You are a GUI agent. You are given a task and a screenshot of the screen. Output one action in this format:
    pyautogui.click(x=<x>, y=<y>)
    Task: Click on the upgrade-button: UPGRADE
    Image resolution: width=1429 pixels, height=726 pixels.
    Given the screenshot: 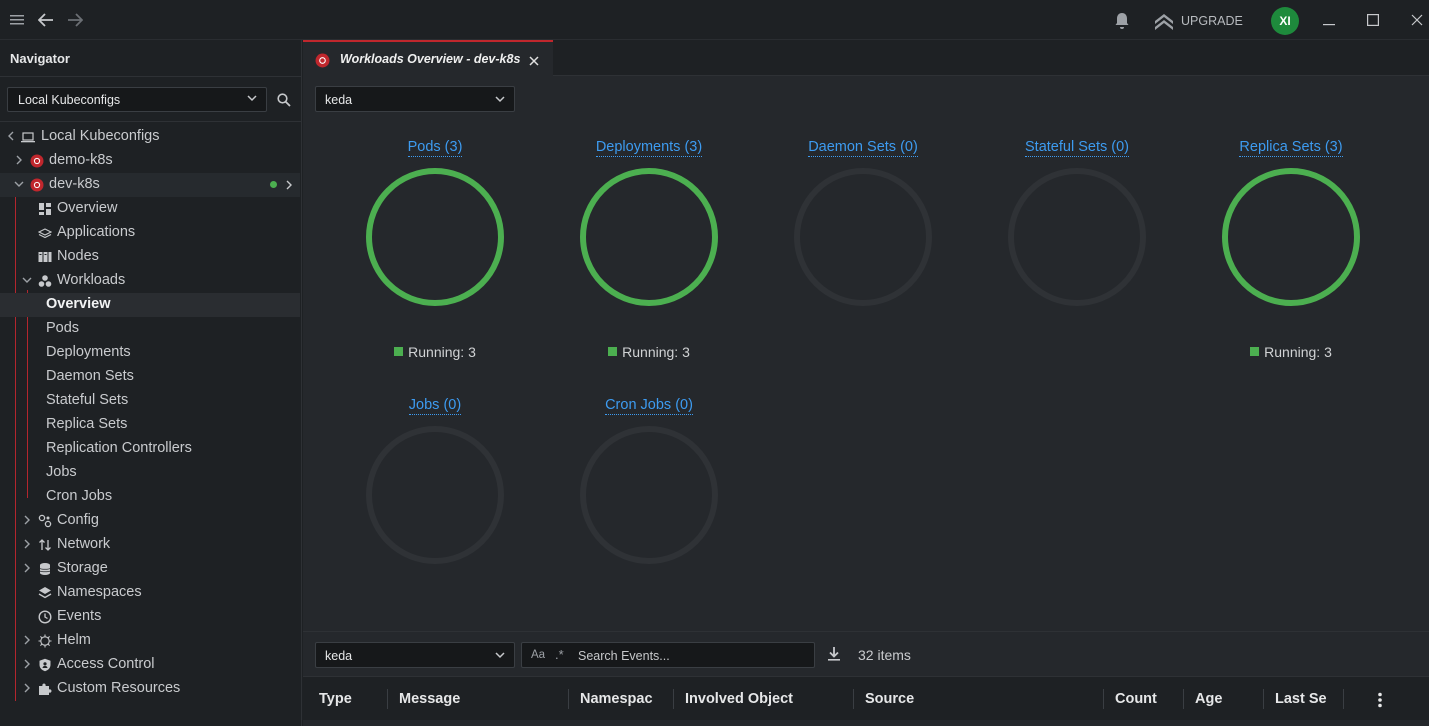 What is the action you would take?
    pyautogui.click(x=1200, y=21)
    